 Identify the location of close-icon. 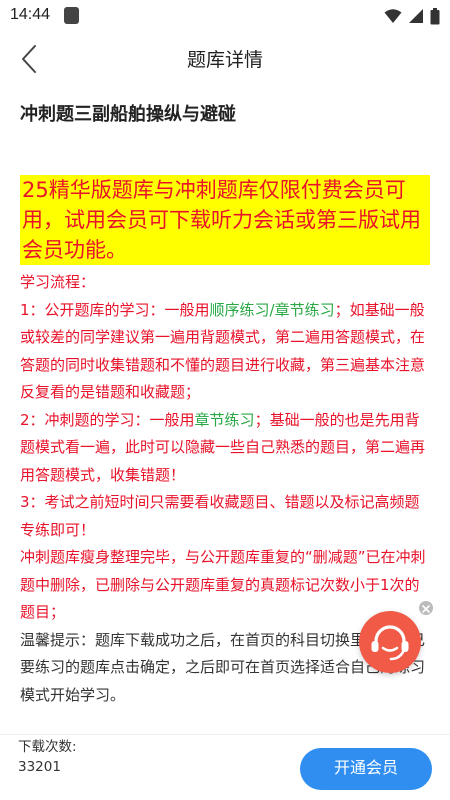
(426, 609).